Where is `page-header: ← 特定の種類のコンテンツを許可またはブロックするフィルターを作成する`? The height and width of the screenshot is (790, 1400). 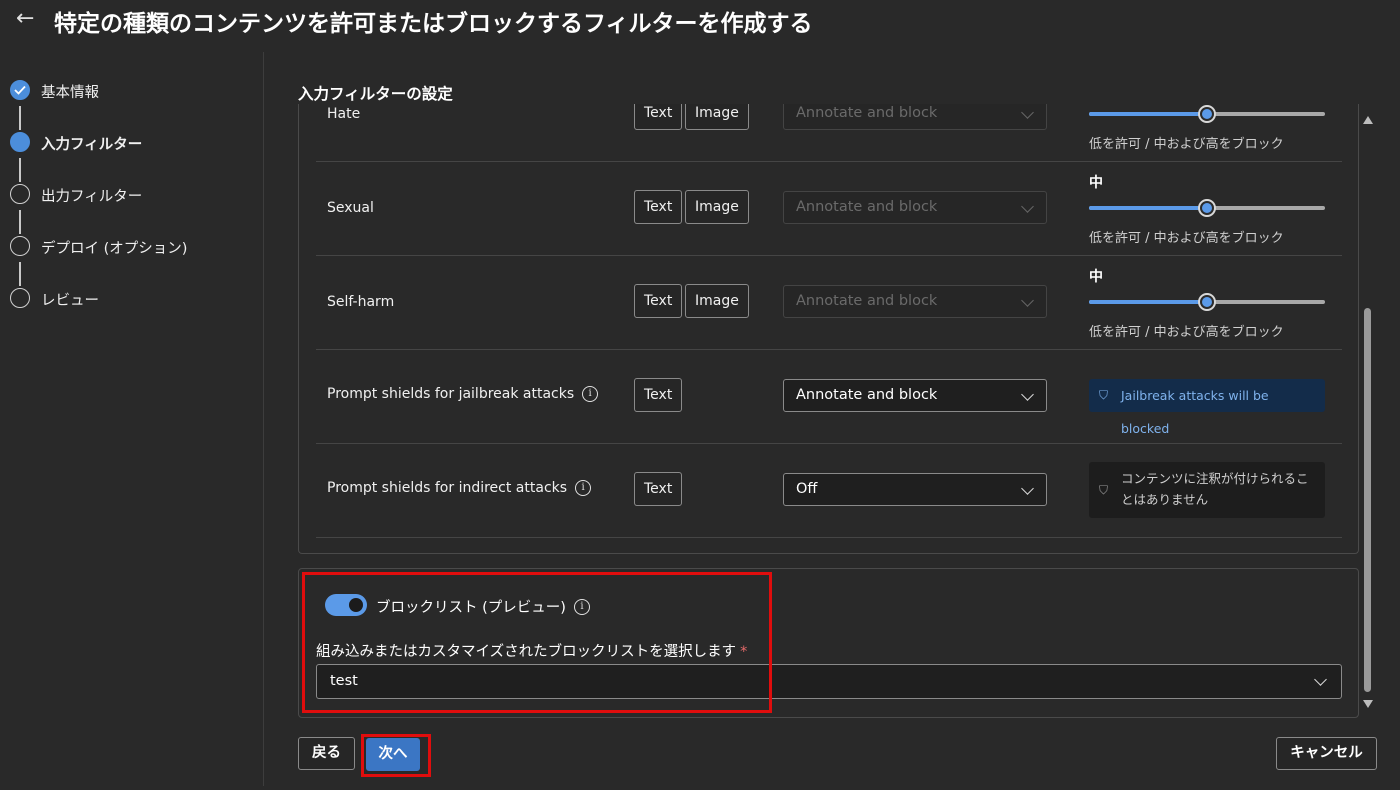
page-header: ← 特定の種類のコンテンツを許可またはブロックするフィルターを作成する is located at coordinates (700, 20).